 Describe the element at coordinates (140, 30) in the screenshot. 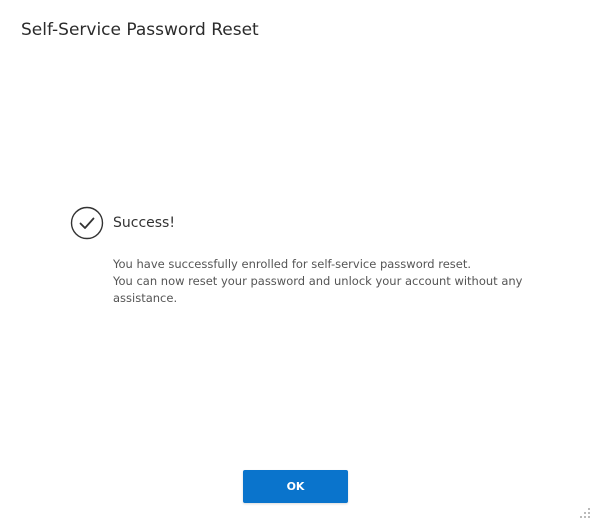

I see `dialog-title: Self-Service Password Reset` at that location.